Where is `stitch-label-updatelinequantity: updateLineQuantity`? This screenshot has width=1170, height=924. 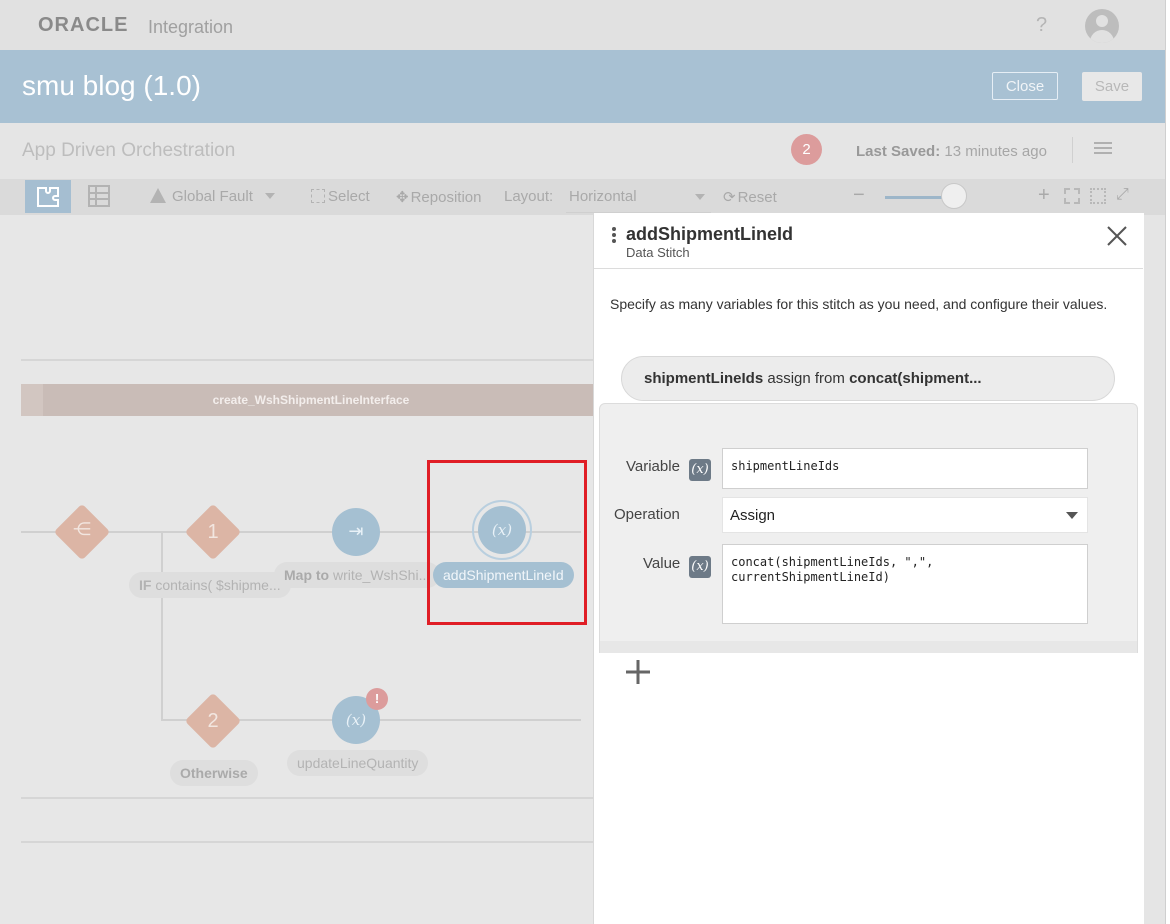
stitch-label-updatelinequantity: updateLineQuantity is located at coordinates (358, 763).